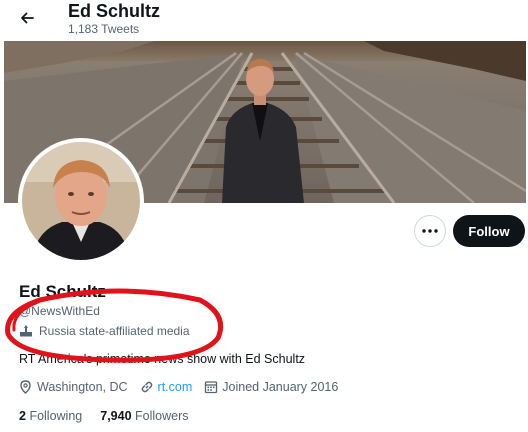 The image size is (528, 432). I want to click on back-arrow-icon, so click(27, 18).